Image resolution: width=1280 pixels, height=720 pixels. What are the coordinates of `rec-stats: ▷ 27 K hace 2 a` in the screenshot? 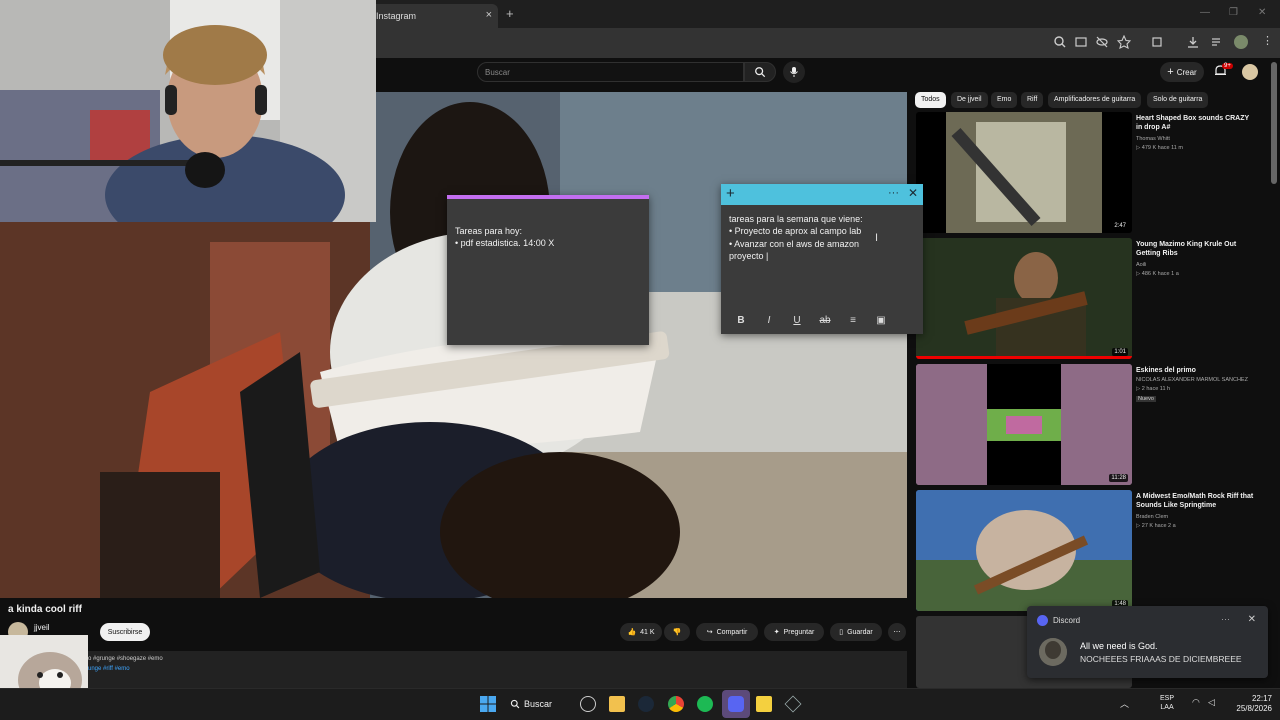 It's located at (1156, 526).